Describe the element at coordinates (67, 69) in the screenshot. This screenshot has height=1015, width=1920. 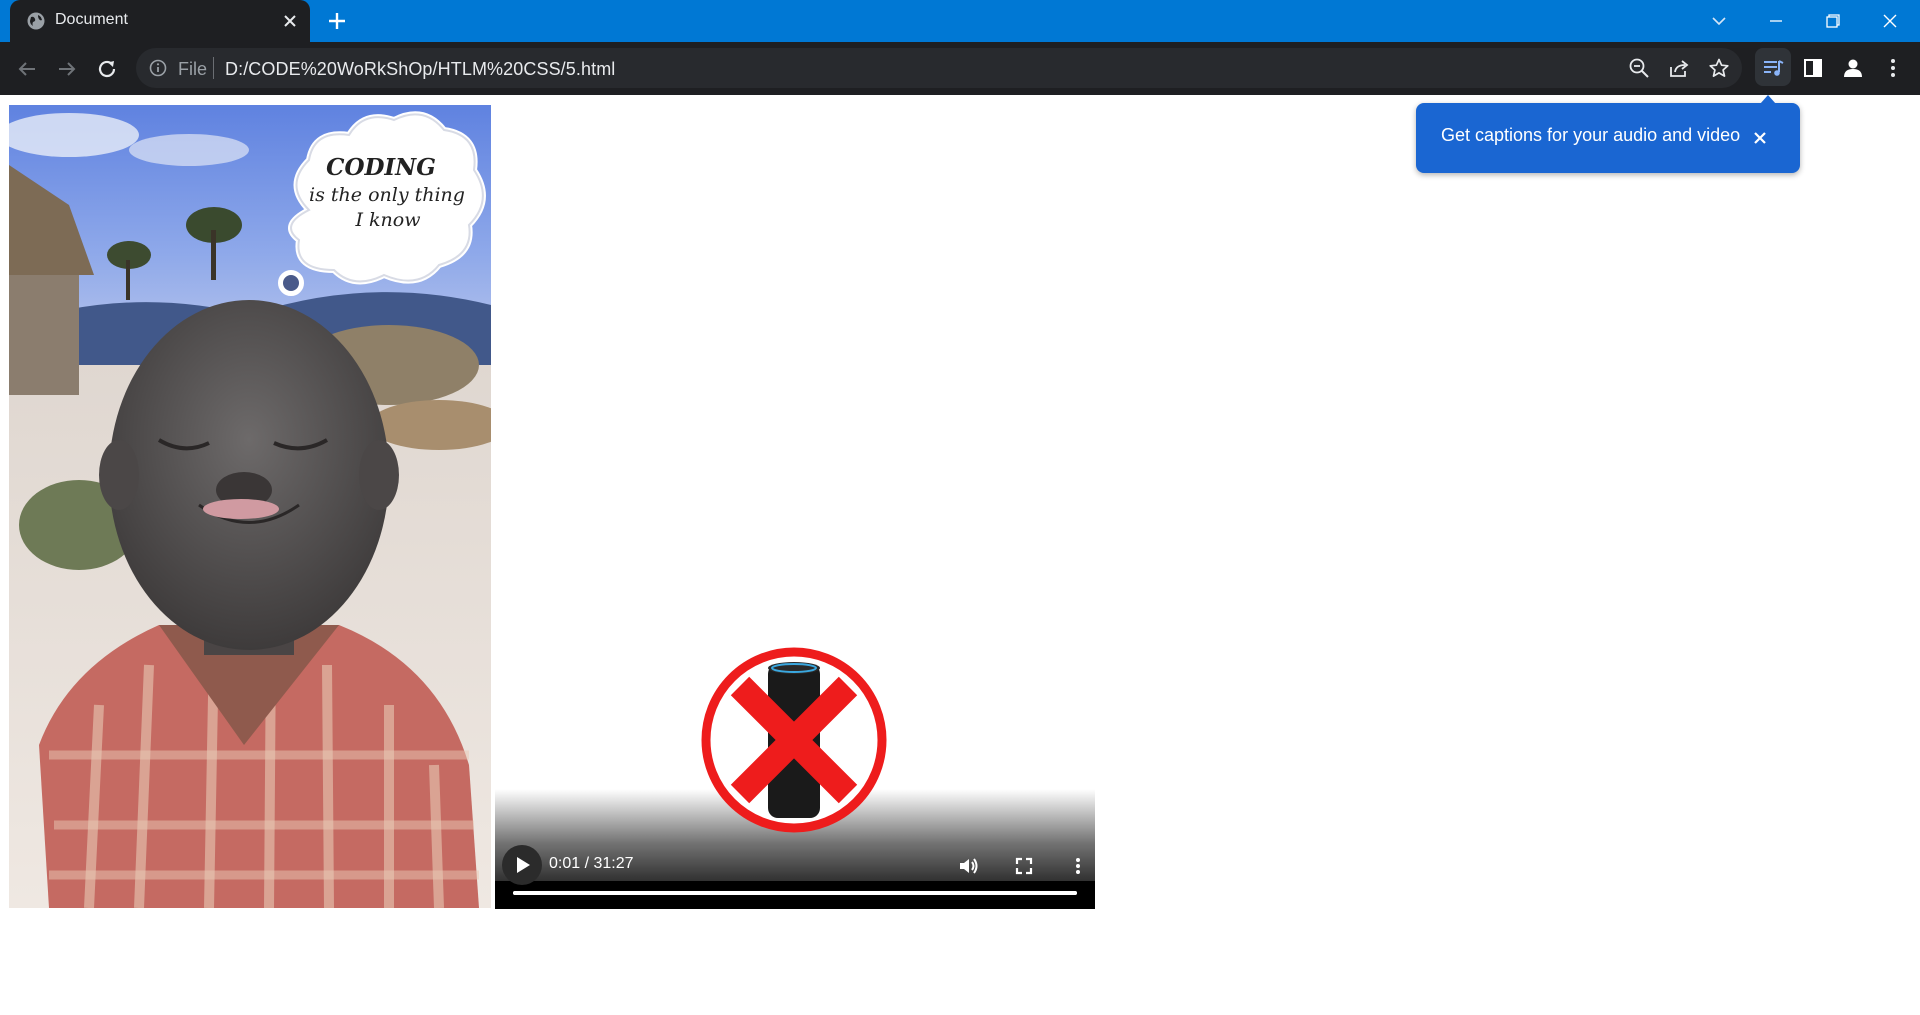
I see `forward-icon` at that location.